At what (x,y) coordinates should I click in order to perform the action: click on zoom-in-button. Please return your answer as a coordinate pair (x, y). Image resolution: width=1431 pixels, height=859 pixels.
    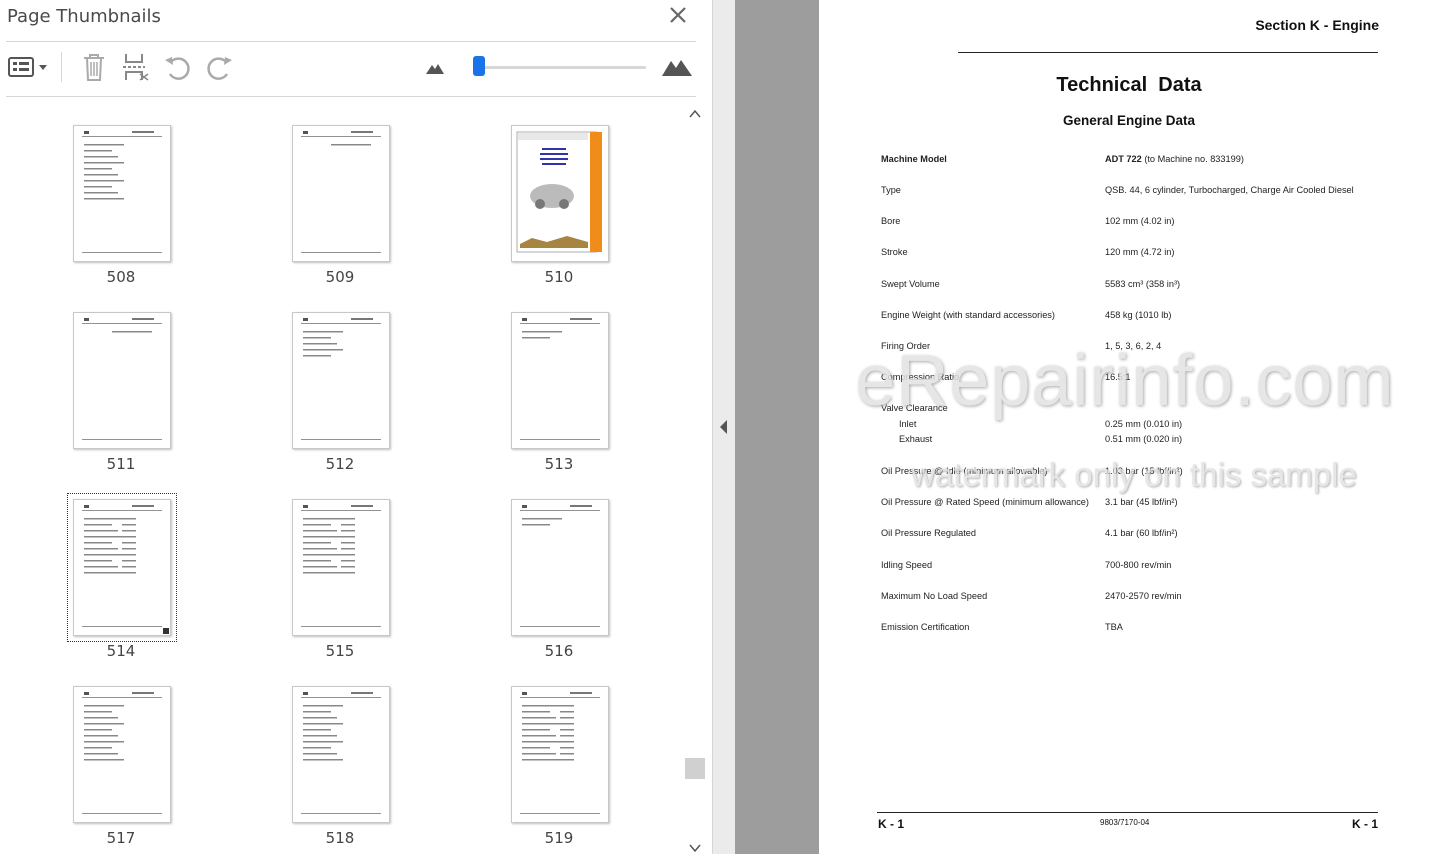
    Looking at the image, I should click on (677, 67).